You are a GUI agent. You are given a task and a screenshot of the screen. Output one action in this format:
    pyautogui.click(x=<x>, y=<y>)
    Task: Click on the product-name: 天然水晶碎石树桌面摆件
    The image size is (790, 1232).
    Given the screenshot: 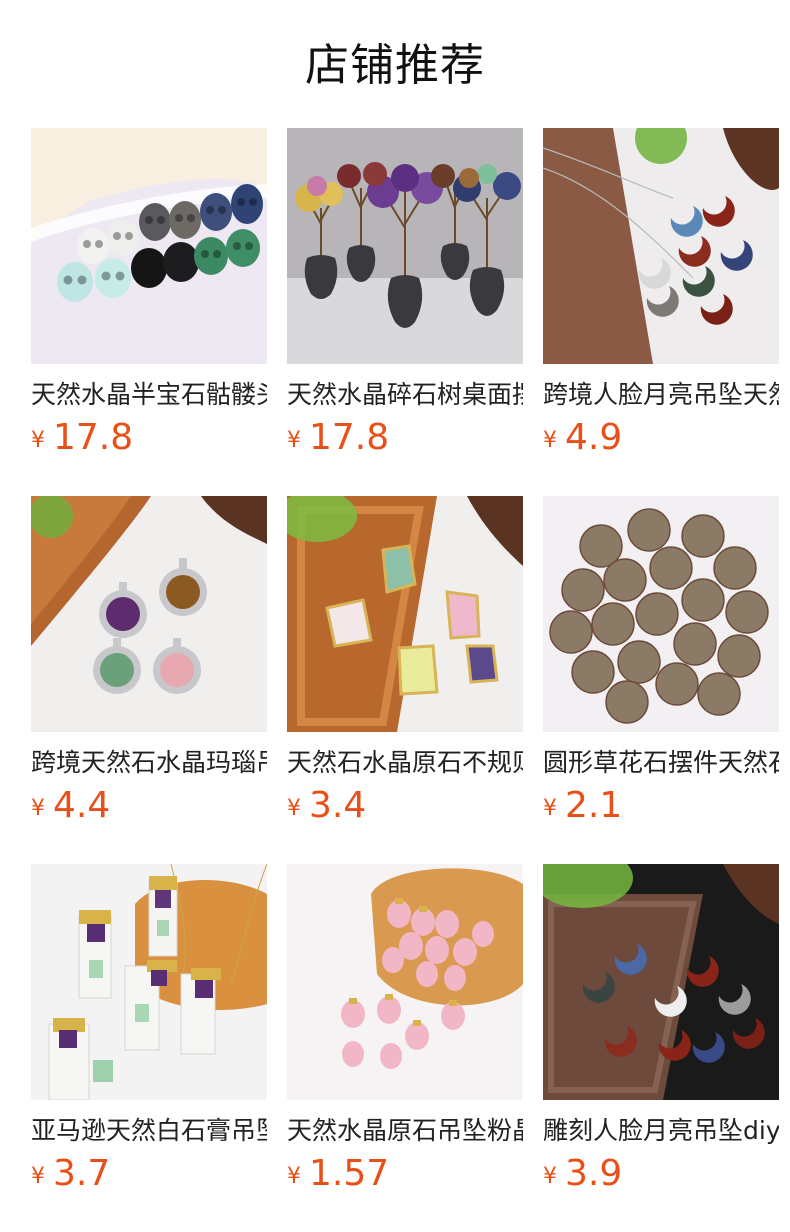 What is the action you would take?
    pyautogui.click(x=405, y=395)
    